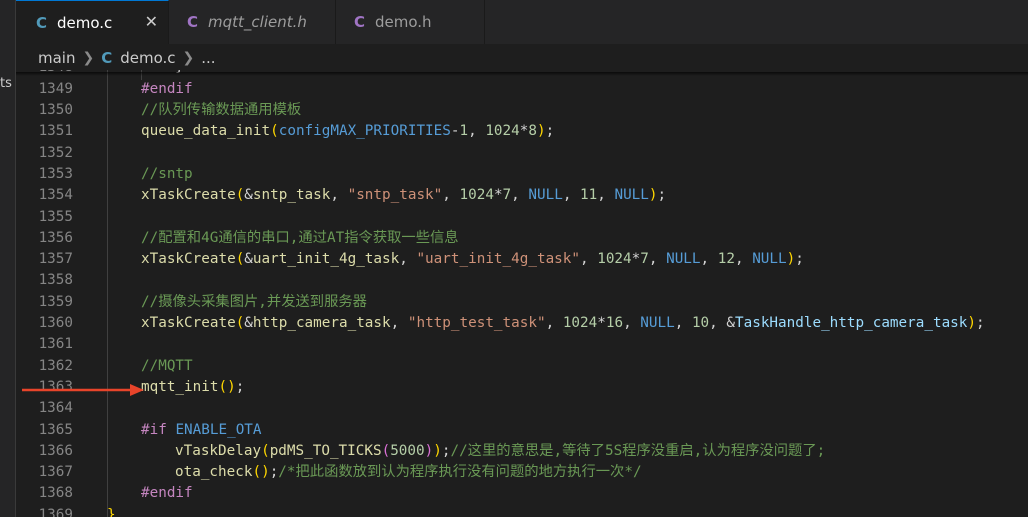 The height and width of the screenshot is (517, 1028). Describe the element at coordinates (522, 22) in the screenshot. I see `tab-bar: C demo.c ✕ C mqtt_client.h C demo.h` at that location.